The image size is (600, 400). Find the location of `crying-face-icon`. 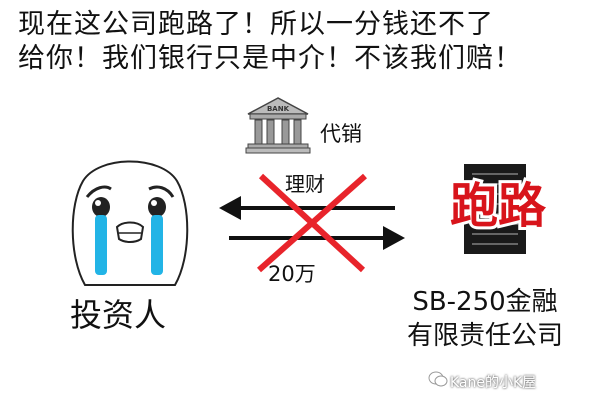

crying-face-icon is located at coordinates (130, 223).